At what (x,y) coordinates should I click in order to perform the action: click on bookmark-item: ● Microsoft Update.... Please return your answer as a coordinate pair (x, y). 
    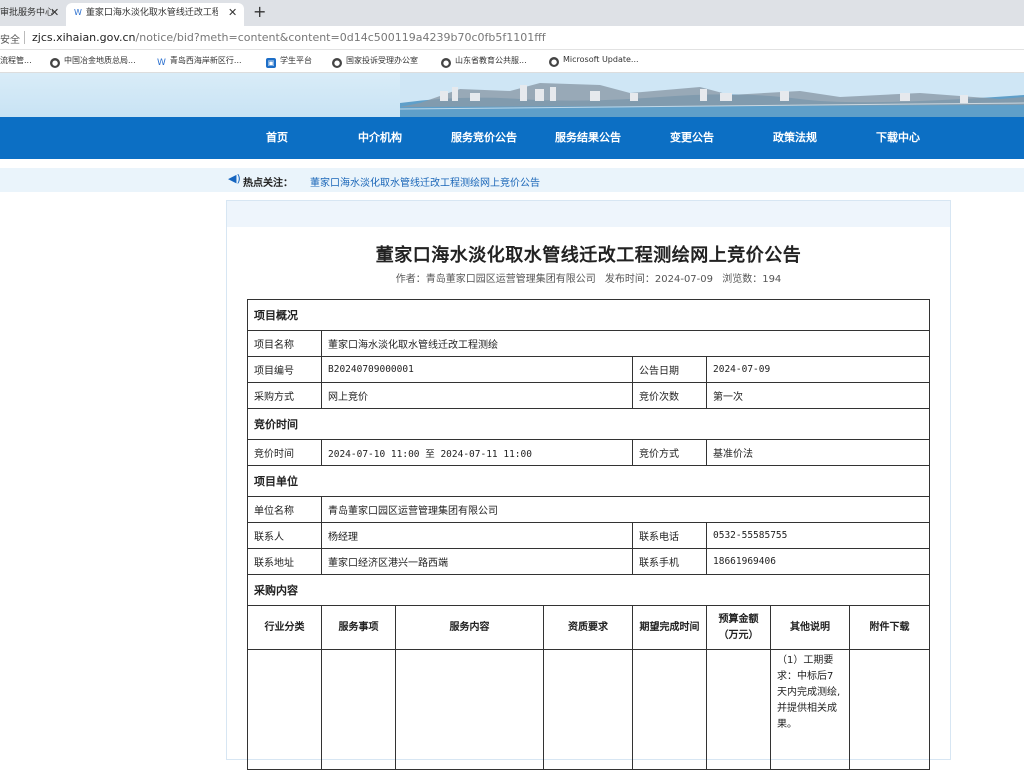
    Looking at the image, I should click on (594, 61).